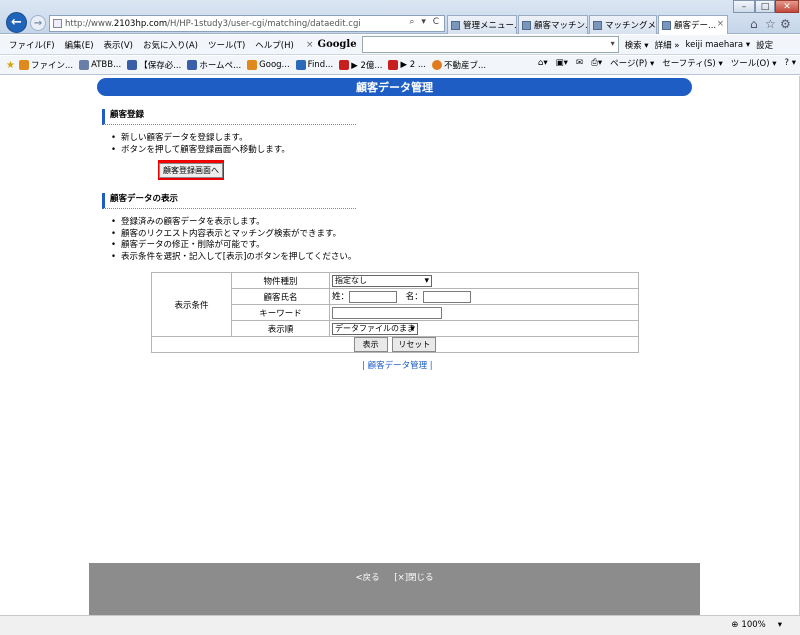 This screenshot has width=800, height=635. Describe the element at coordinates (413, 578) in the screenshot. I see `close-link: [×]閉じる` at that location.